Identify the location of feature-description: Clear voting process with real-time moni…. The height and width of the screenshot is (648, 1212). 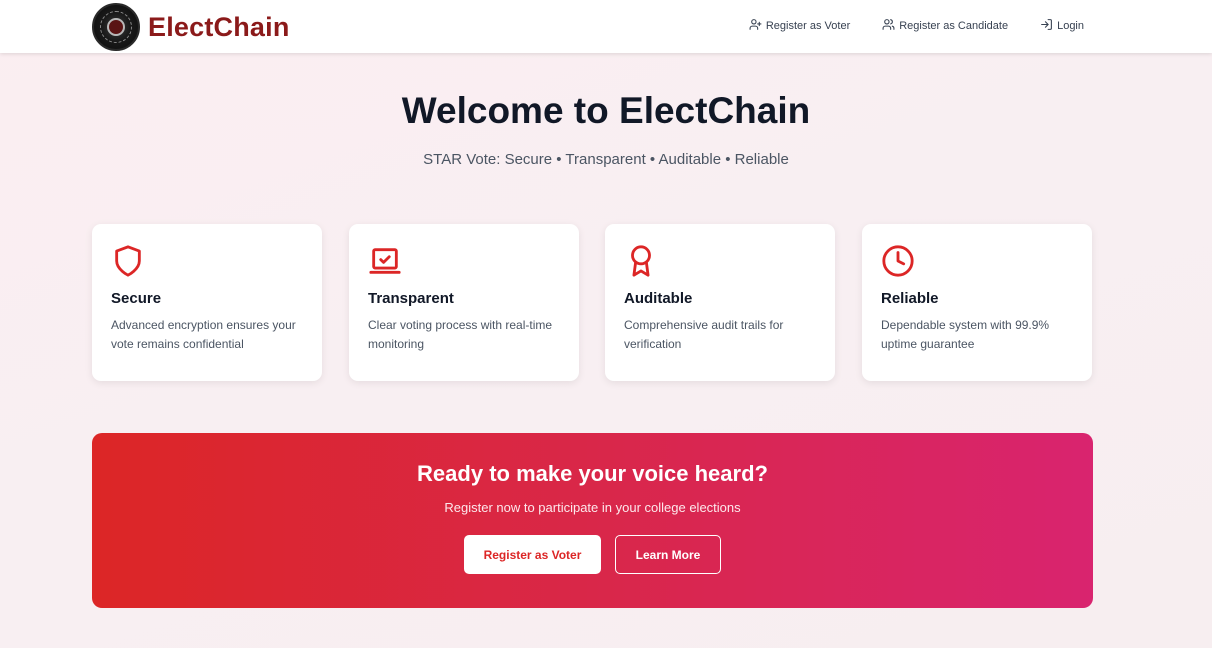
(460, 334).